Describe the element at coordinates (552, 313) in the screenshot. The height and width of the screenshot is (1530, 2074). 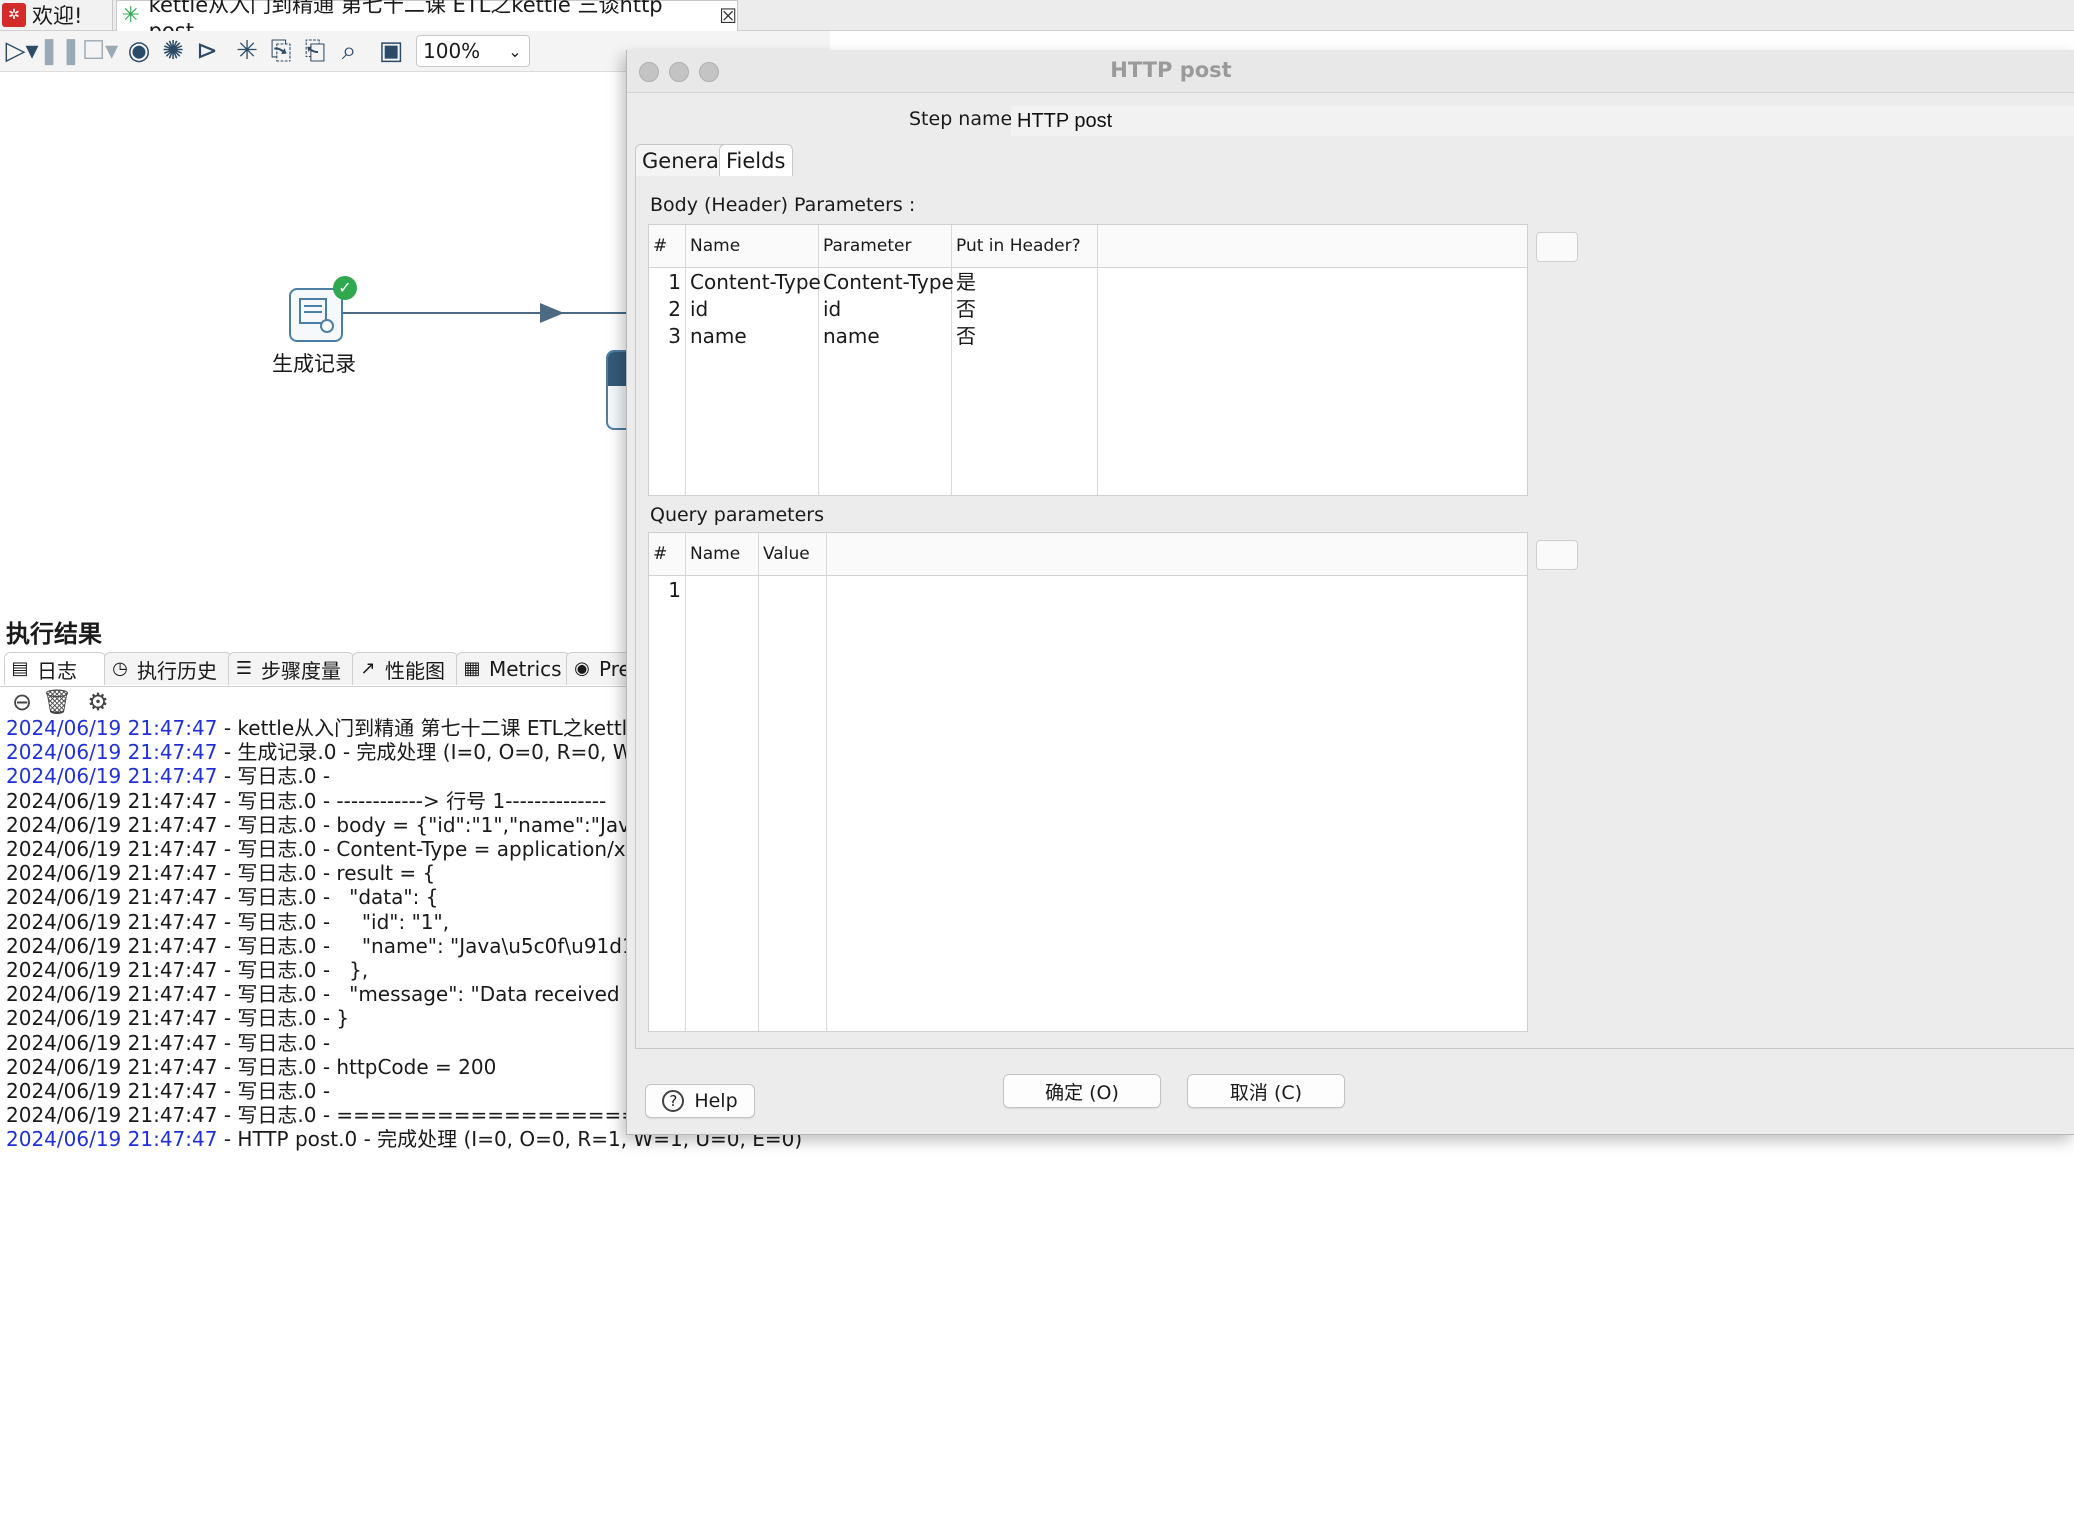
I see `hop-arrow-icon` at that location.